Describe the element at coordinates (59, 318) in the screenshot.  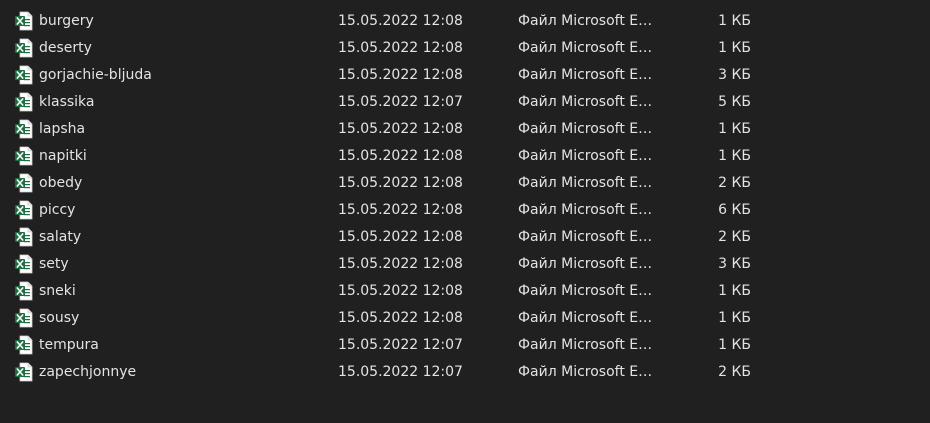
I see `file-name: sousy` at that location.